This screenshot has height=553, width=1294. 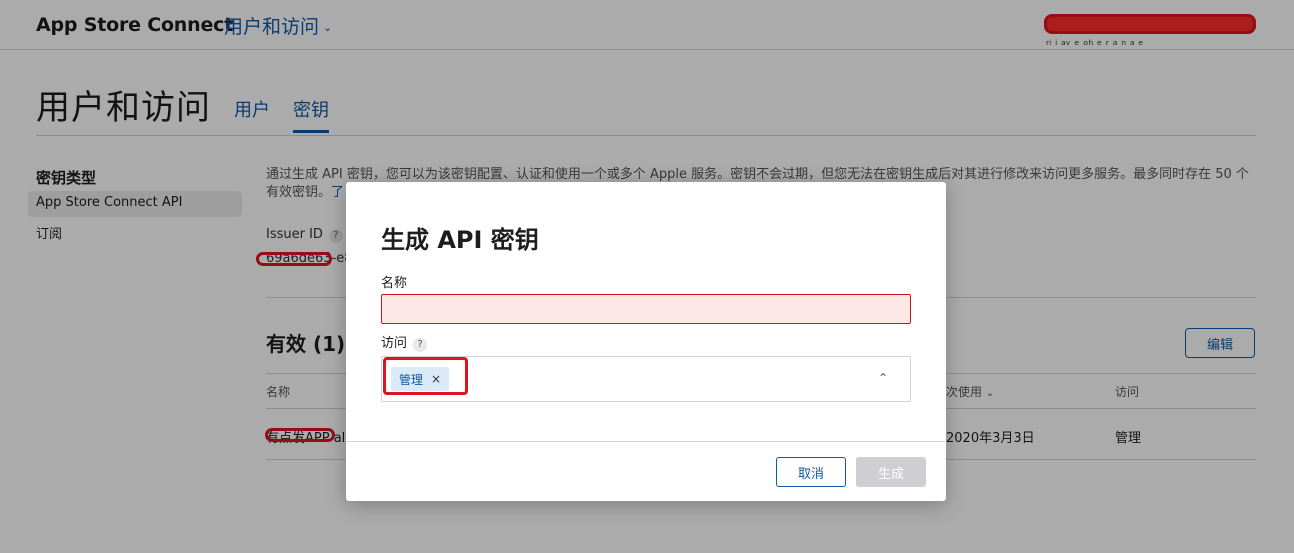 I want to click on access-field-label: 访问?, so click(x=404, y=342).